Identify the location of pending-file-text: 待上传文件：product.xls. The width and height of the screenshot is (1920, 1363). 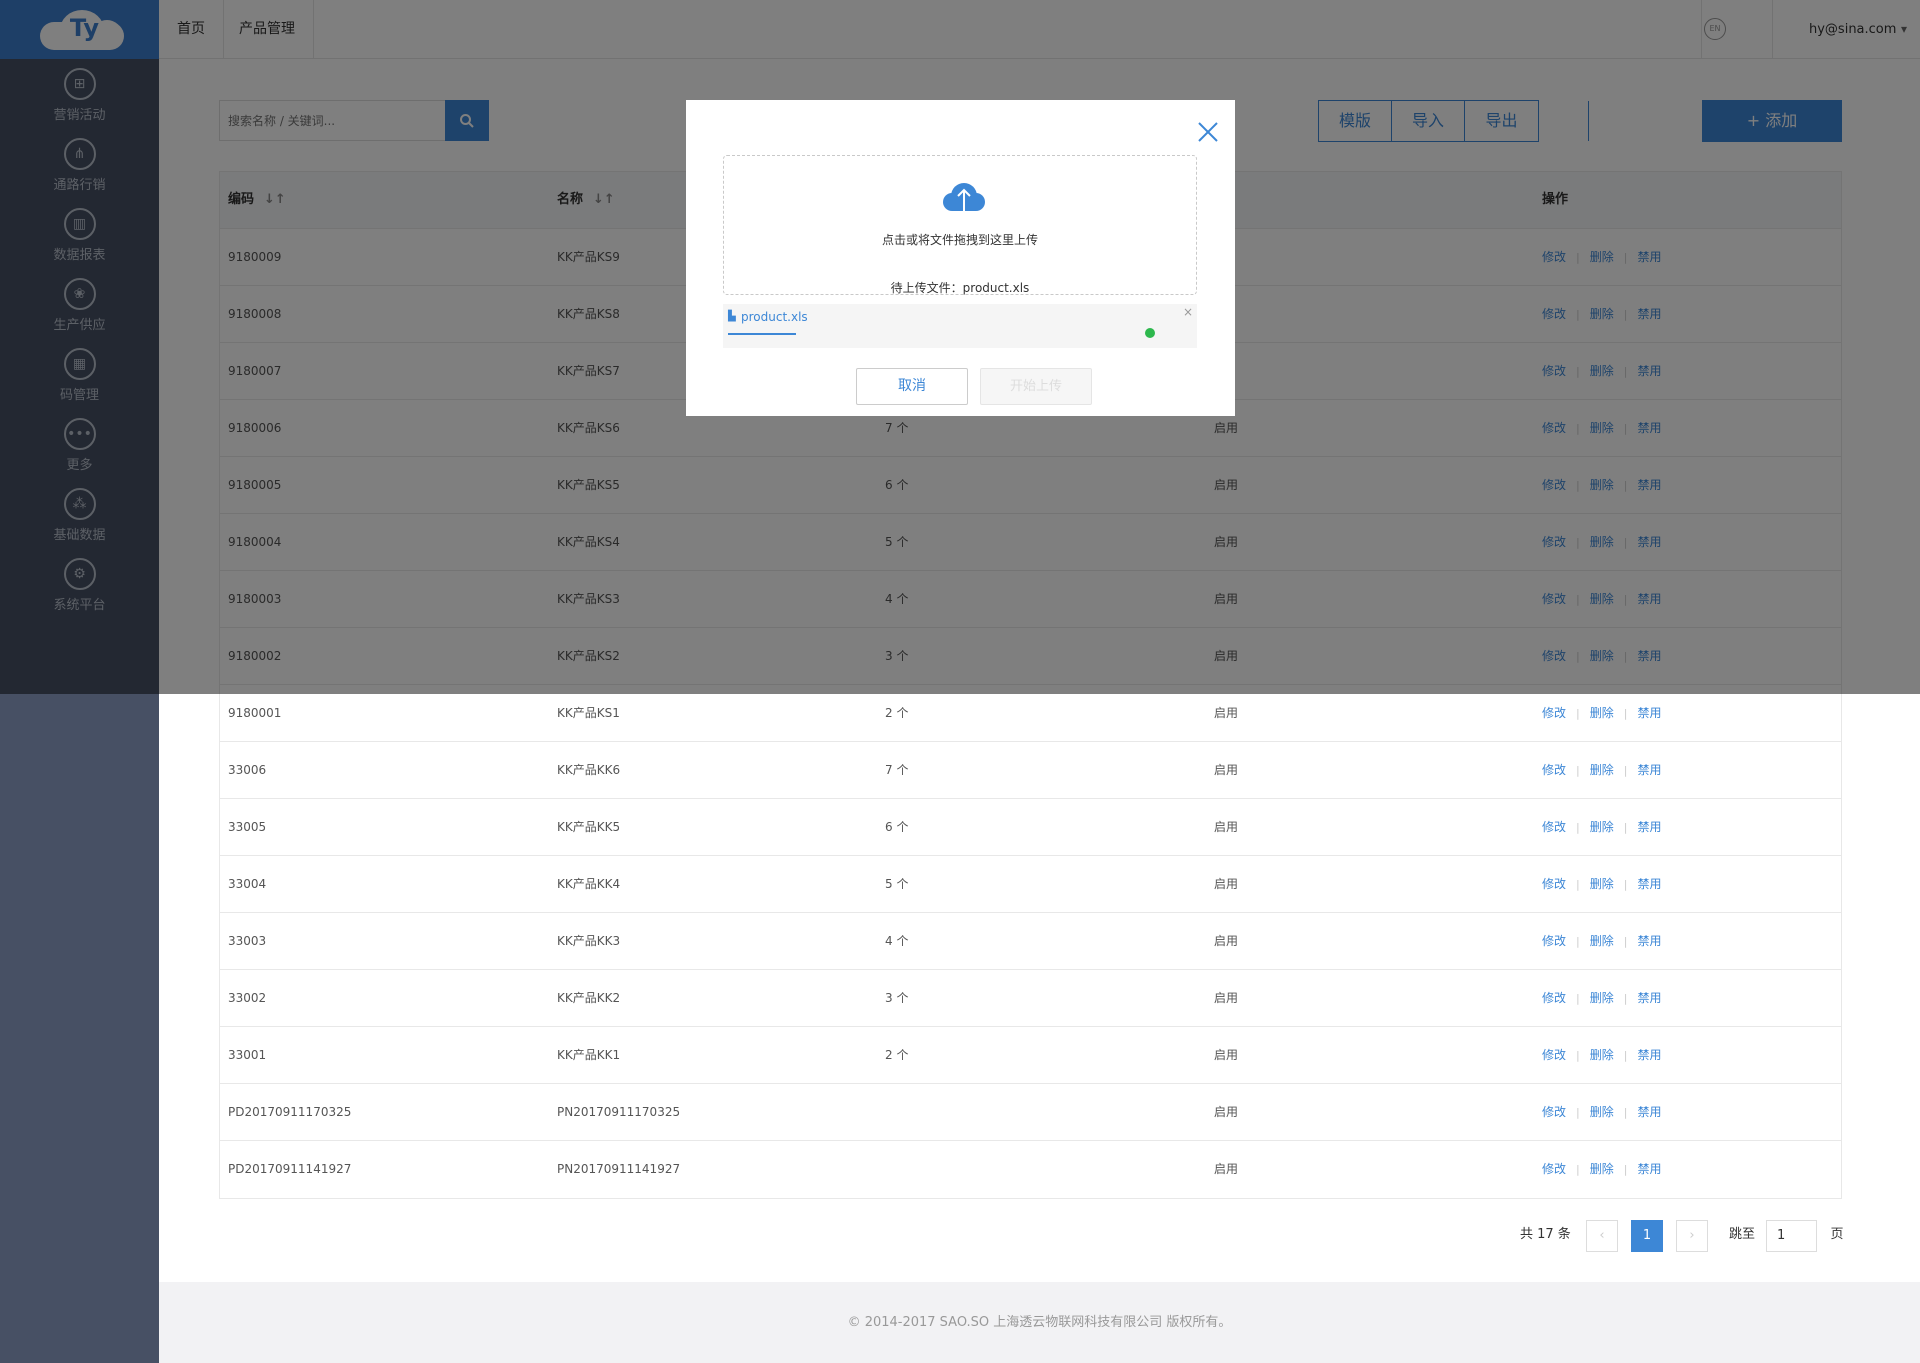
(960, 288).